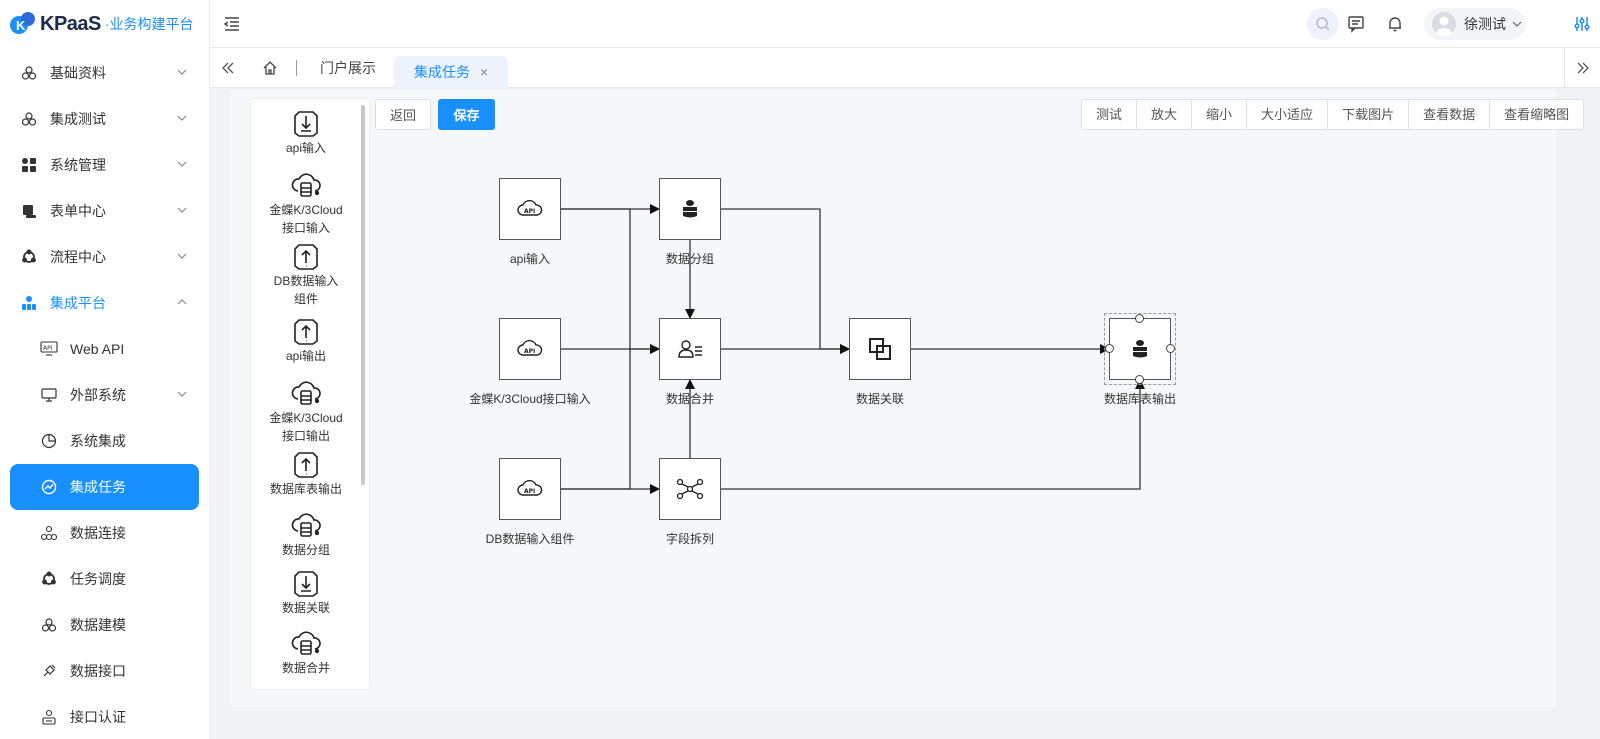  Describe the element at coordinates (530, 399) in the screenshot. I see `node-label: 金蝶K/3Cloud接口输入` at that location.